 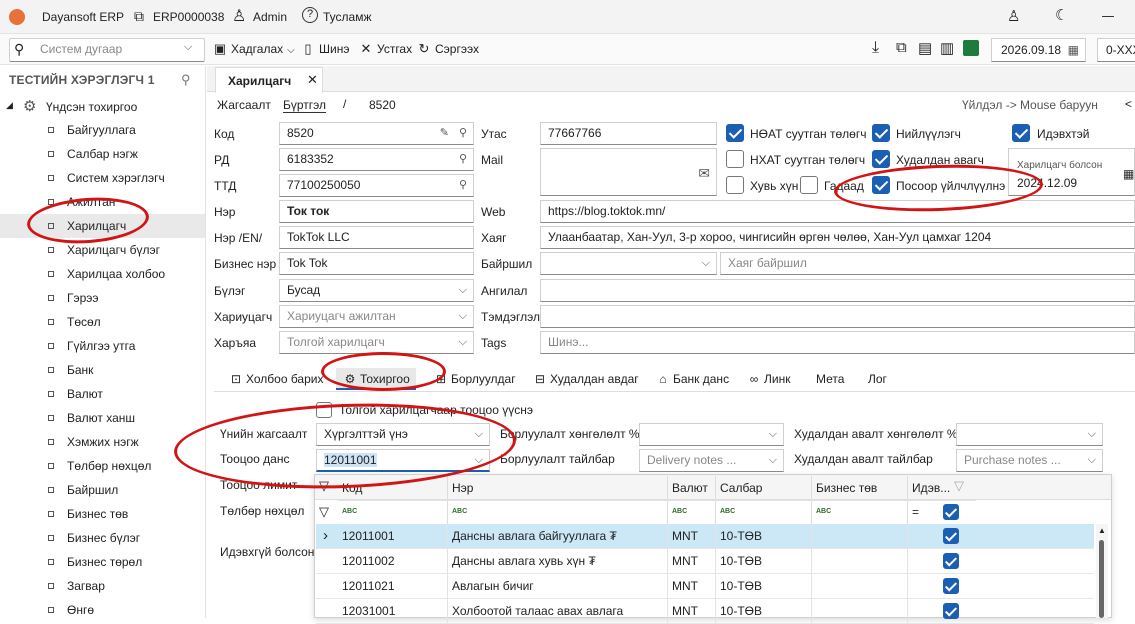 I want to click on location-select: ⌵, so click(x=628, y=263).